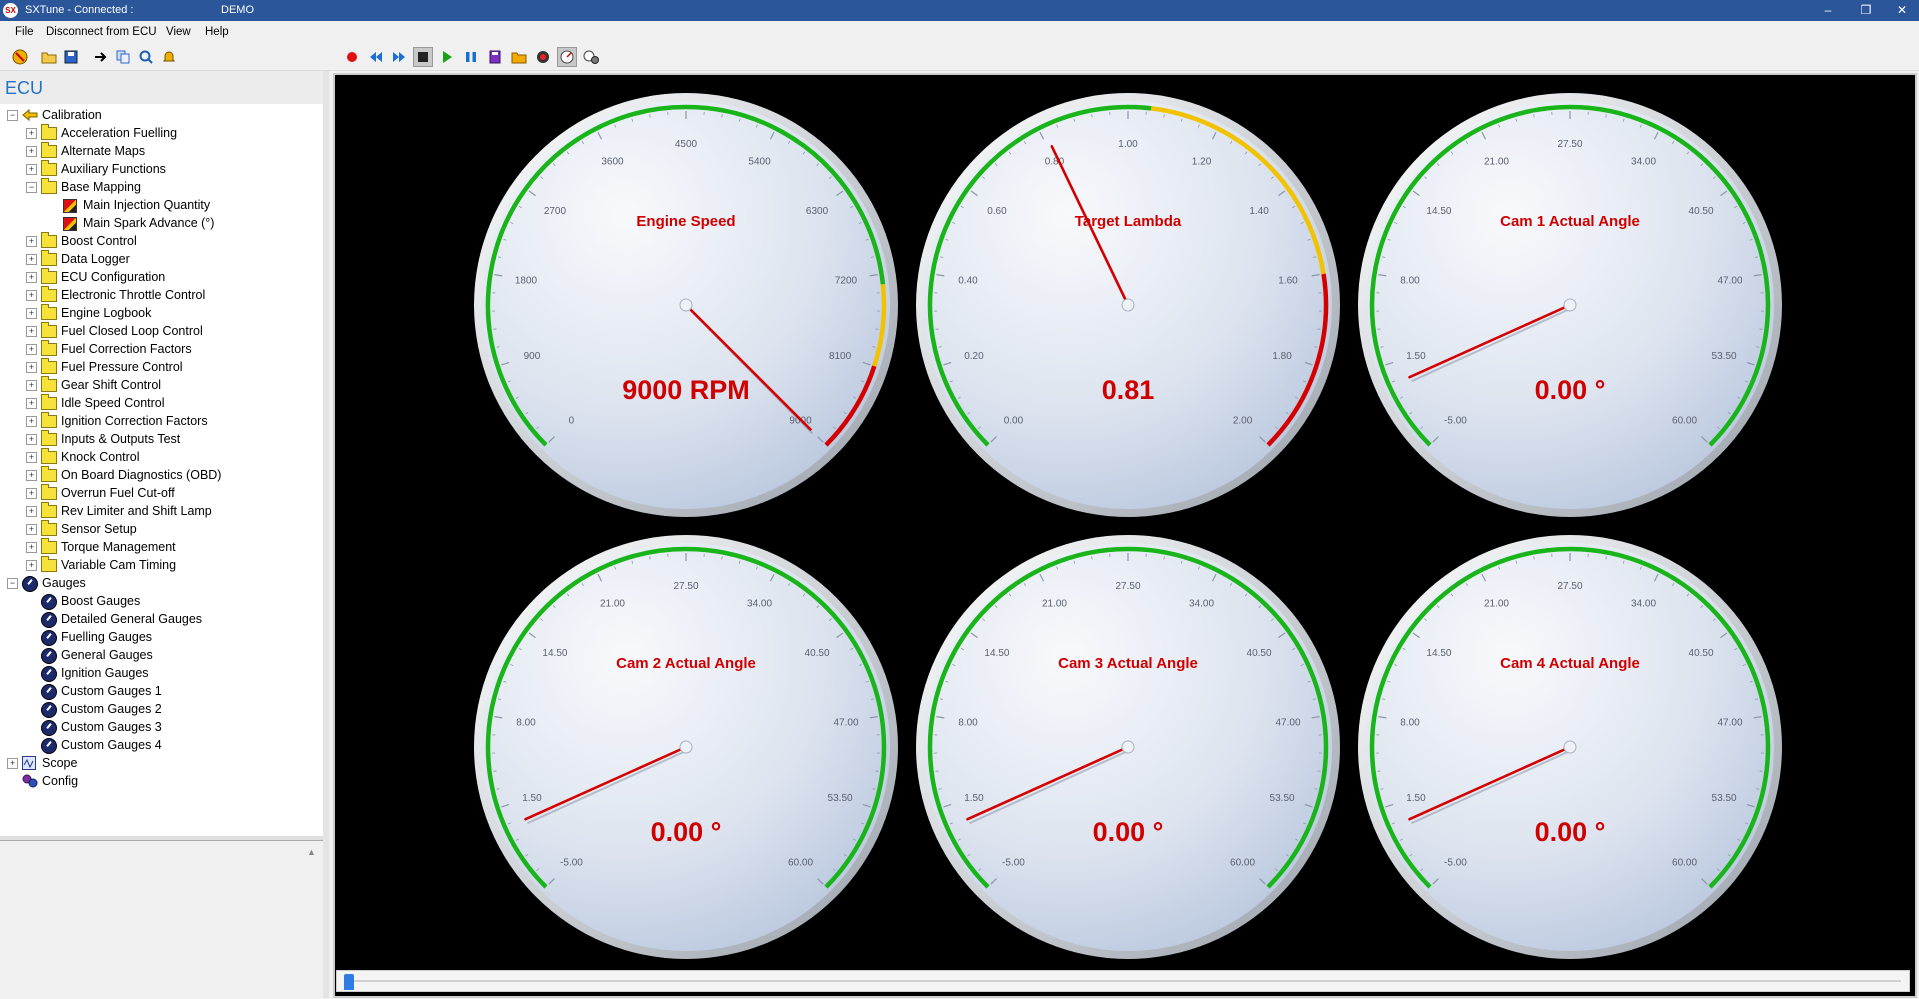 The height and width of the screenshot is (999, 1919). I want to click on open-log-icon, so click(519, 57).